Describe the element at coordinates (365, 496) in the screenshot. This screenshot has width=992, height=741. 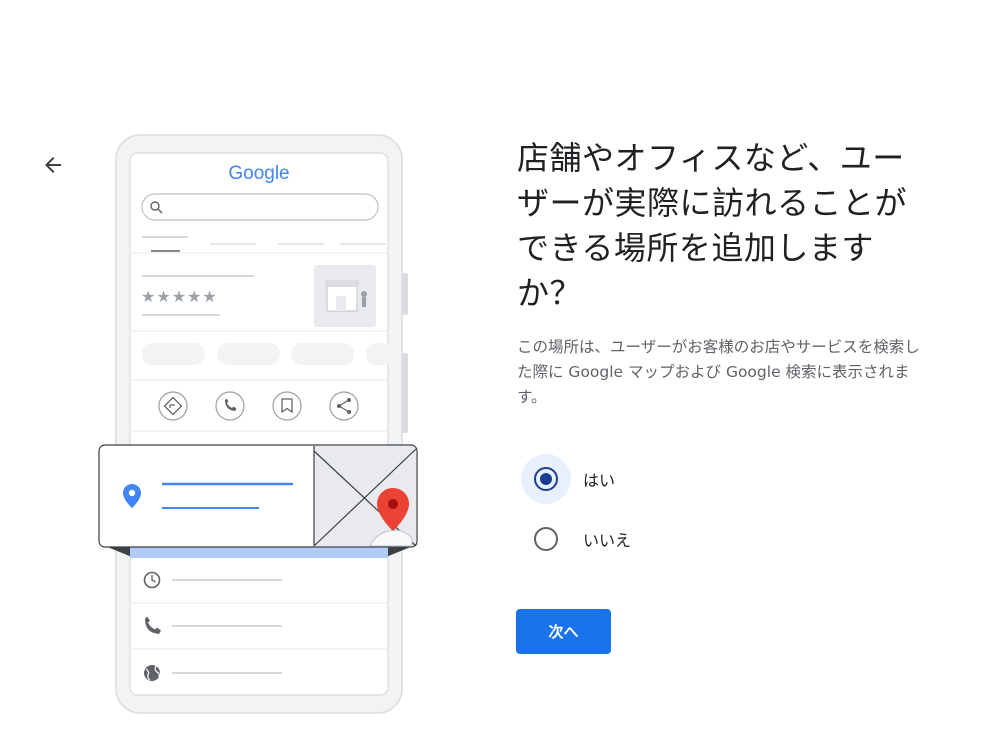
I see `mini-map` at that location.